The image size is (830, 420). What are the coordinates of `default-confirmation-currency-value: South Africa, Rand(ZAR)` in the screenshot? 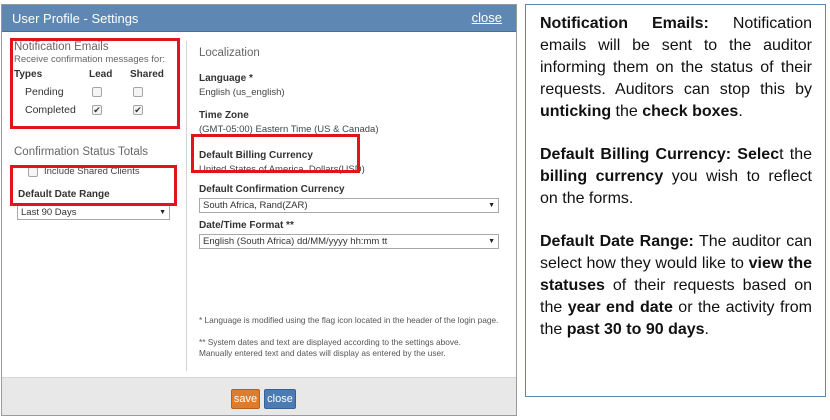 It's located at (255, 205).